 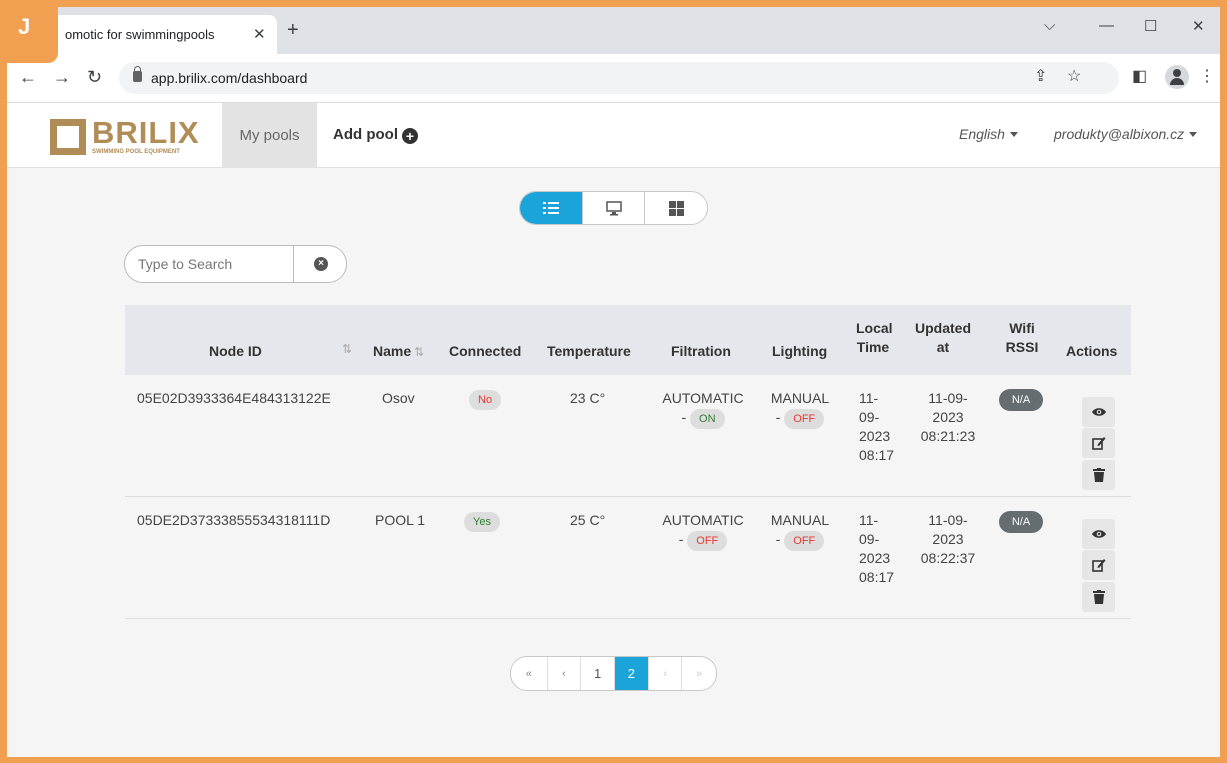 What do you see at coordinates (701, 351) in the screenshot?
I see `column-header-filtration: Filtration` at bounding box center [701, 351].